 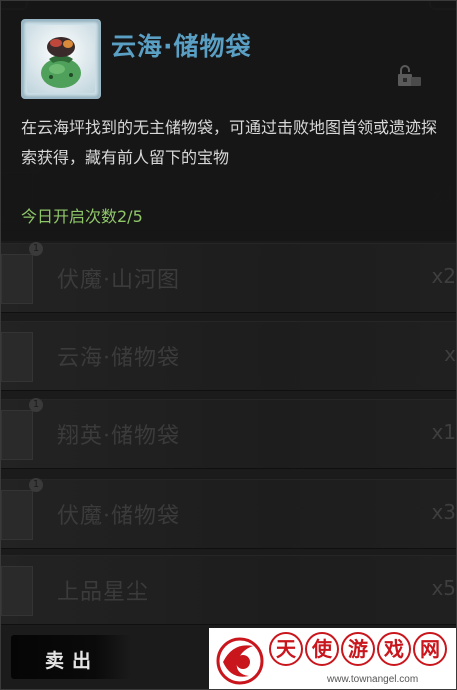 I want to click on list-item-count: x2, so click(x=443, y=276).